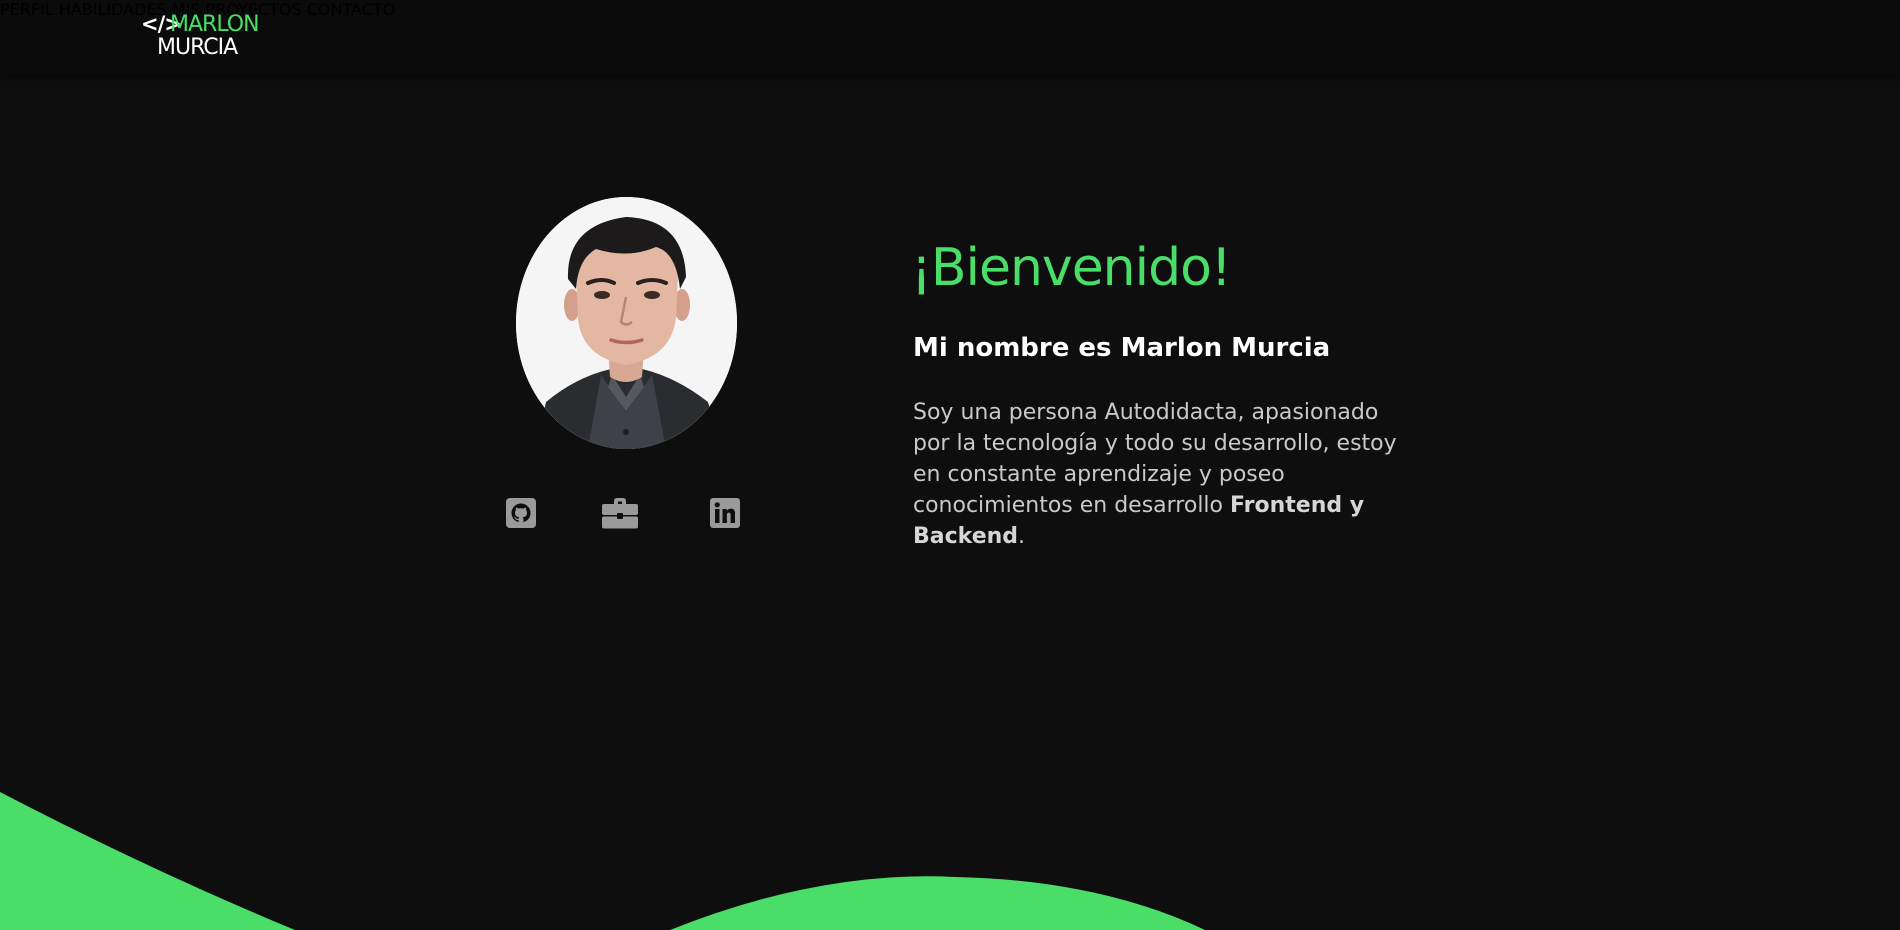 This screenshot has height=930, width=1900. I want to click on logo: </> MARLON MURCIA, so click(211, 37).